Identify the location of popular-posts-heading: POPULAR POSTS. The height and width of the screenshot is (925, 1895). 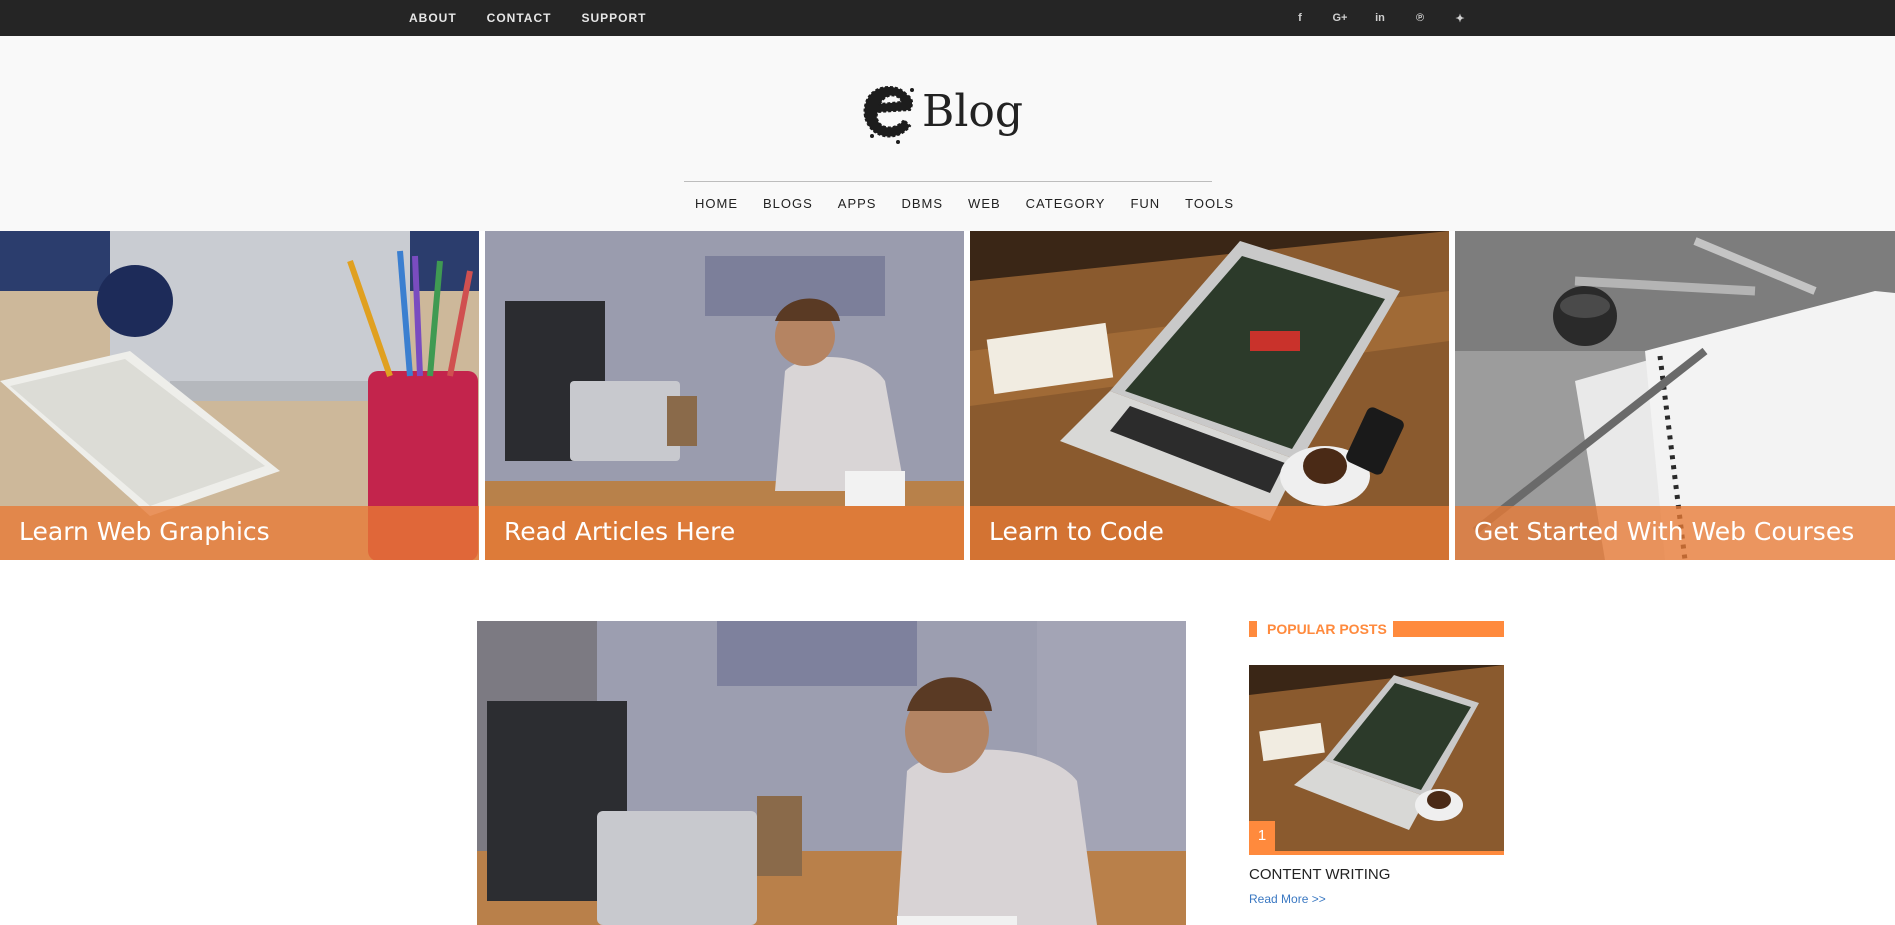
(1376, 629).